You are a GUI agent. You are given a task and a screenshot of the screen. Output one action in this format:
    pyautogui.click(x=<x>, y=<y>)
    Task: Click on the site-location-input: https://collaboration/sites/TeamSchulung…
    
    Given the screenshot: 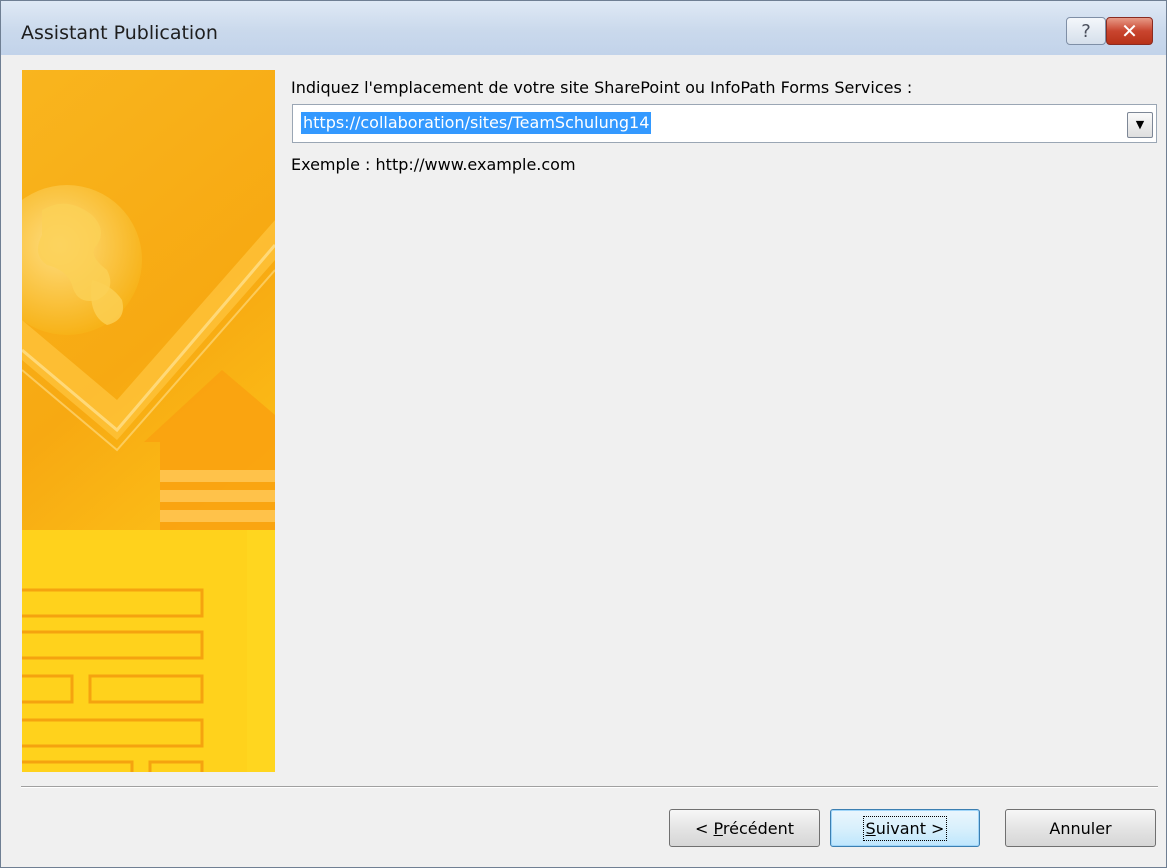 What is the action you would take?
    pyautogui.click(x=476, y=123)
    